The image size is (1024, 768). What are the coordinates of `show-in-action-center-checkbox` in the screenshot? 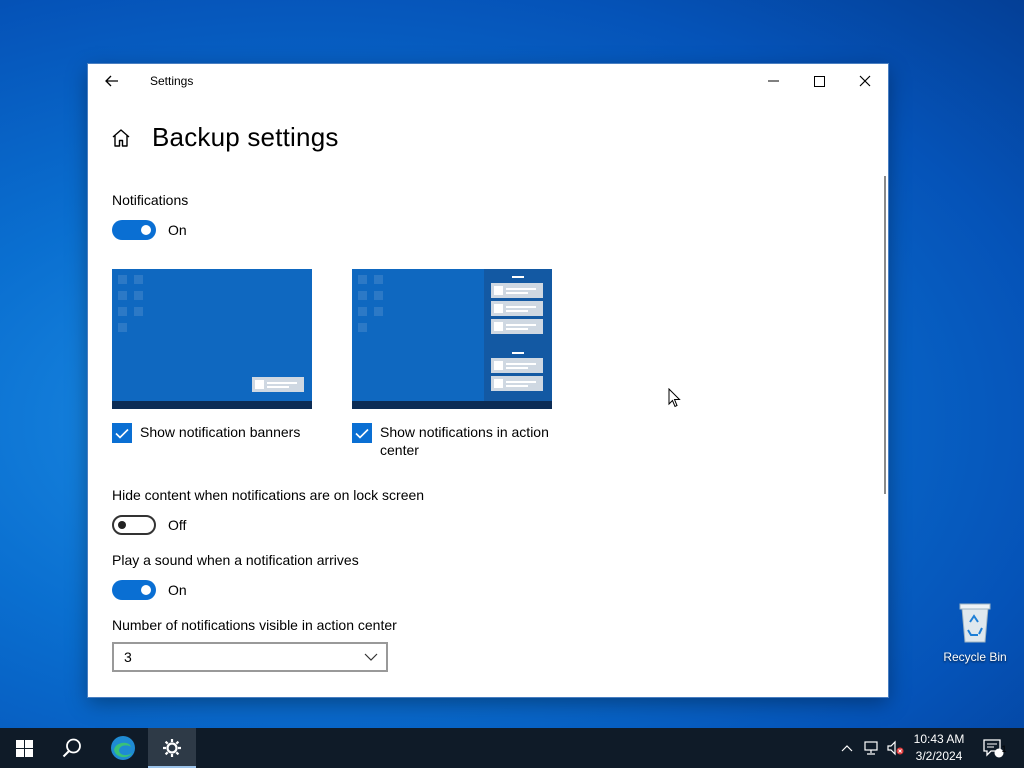 It's located at (362, 433).